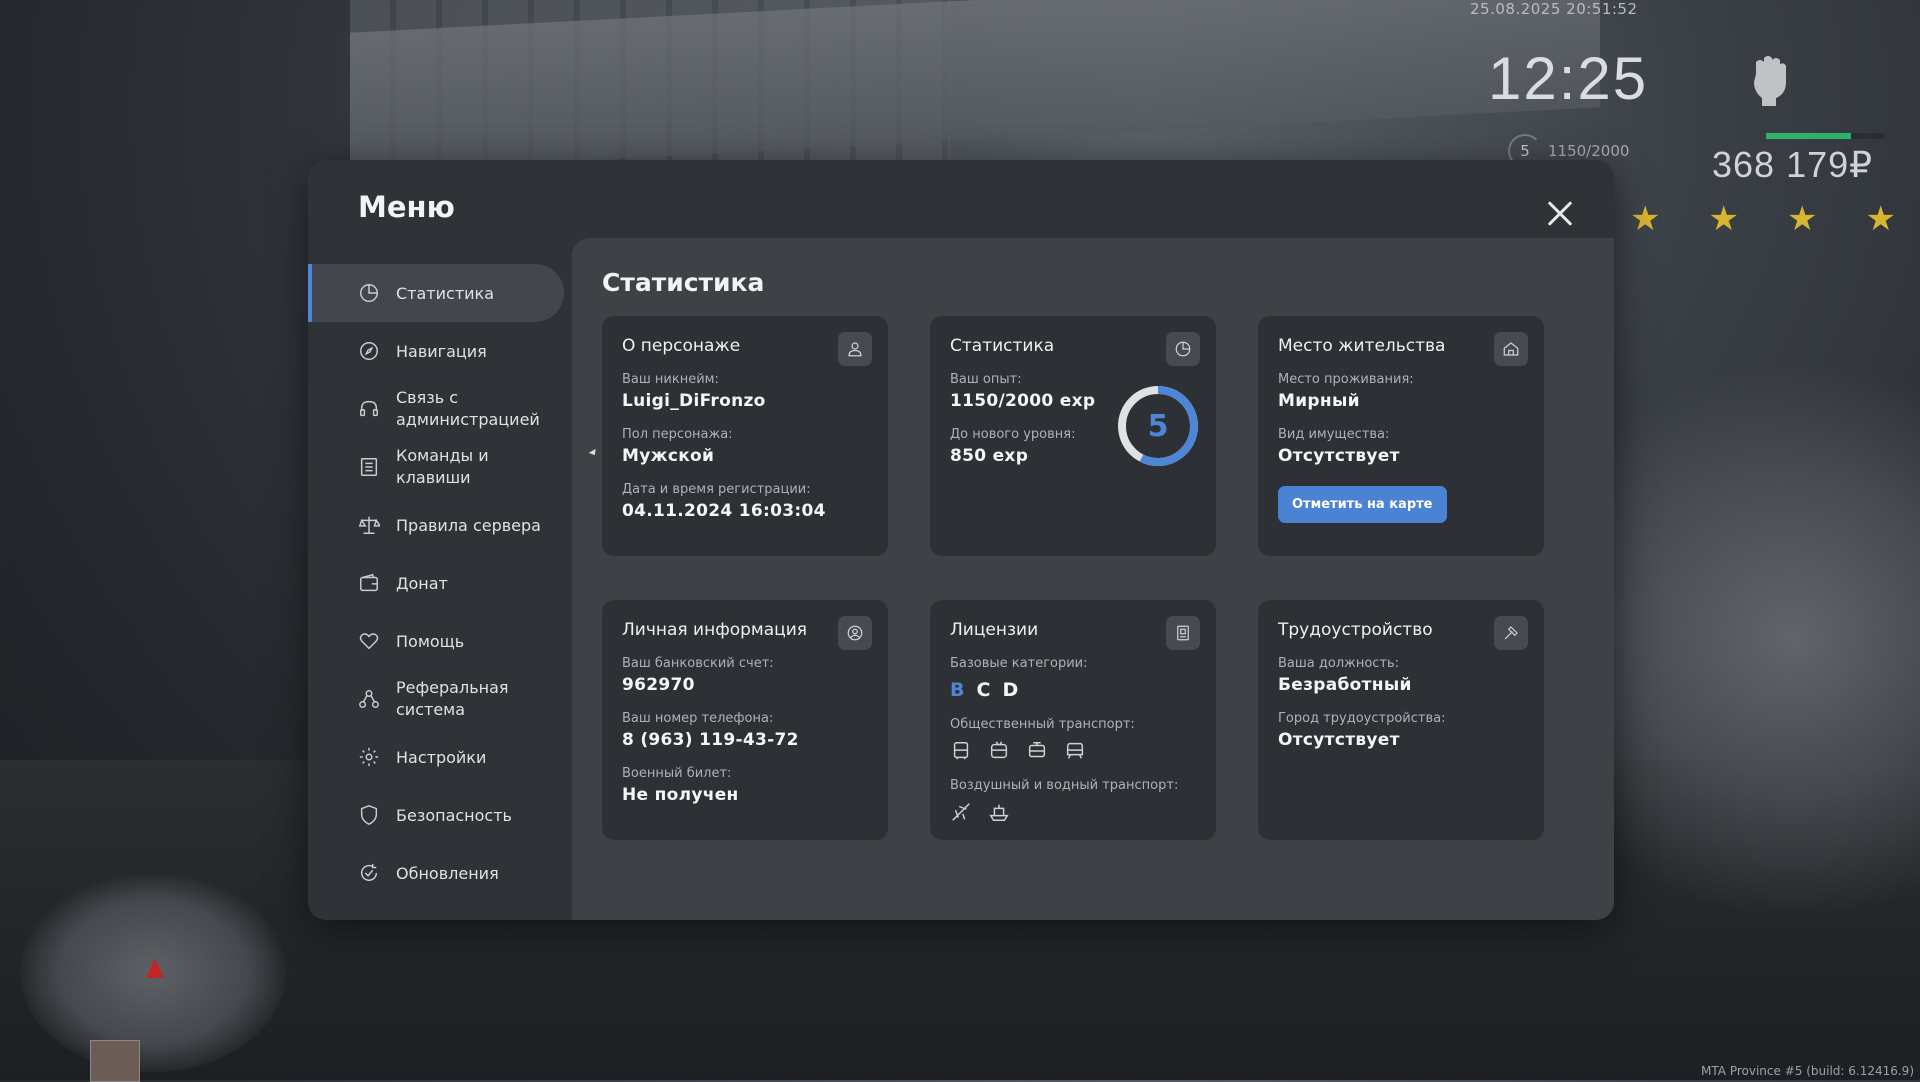  What do you see at coordinates (1073, 812) in the screenshot?
I see `air-water-transport-icons` at bounding box center [1073, 812].